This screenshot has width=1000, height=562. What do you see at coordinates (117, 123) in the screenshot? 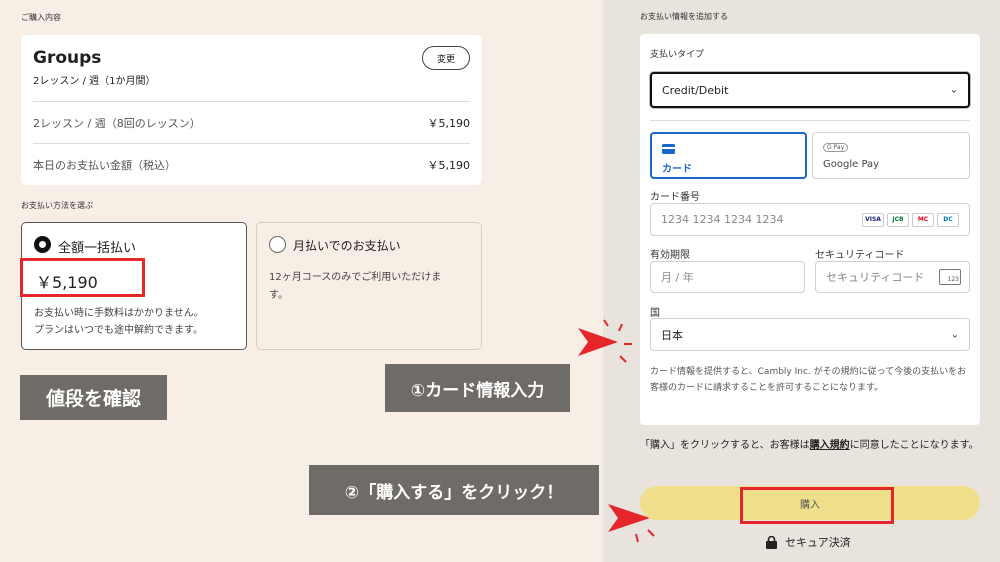
I see `summary-row-label: 2レッスン / 週（8回のレッスン）` at bounding box center [117, 123].